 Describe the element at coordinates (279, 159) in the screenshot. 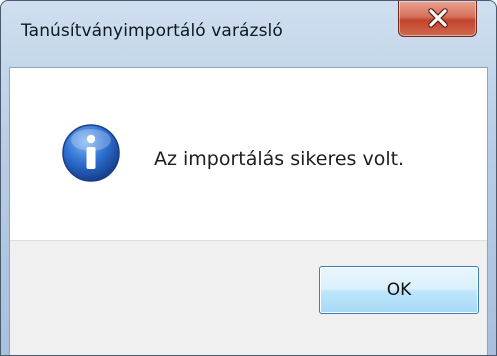

I see `message-text: Az importálás sikeres volt.` at that location.